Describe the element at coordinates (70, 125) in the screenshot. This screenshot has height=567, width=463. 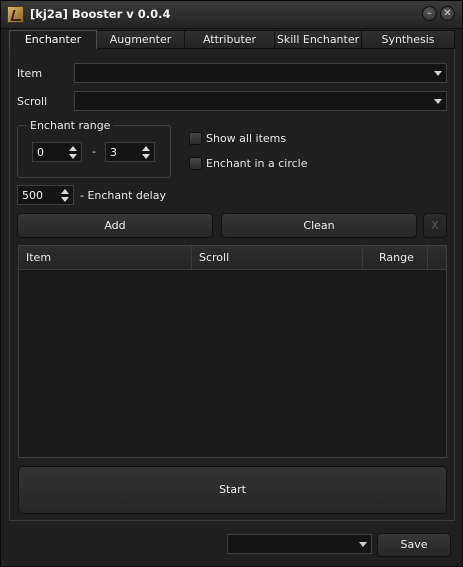
I see `enchant-range-title: Enchant range` at that location.